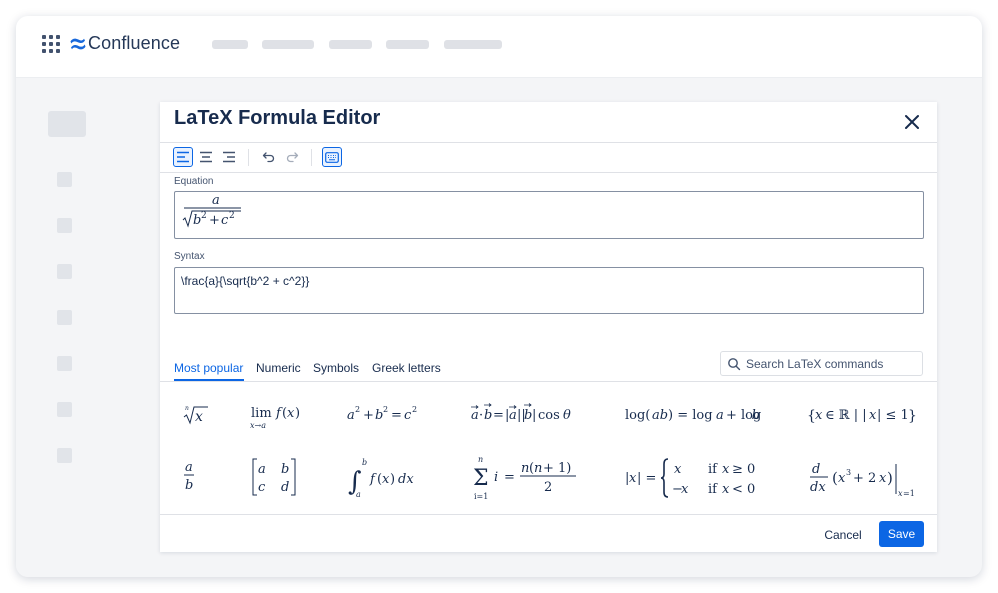 This screenshot has width=998, height=593. Describe the element at coordinates (66, 327) in the screenshot. I see `sidebar` at that location.